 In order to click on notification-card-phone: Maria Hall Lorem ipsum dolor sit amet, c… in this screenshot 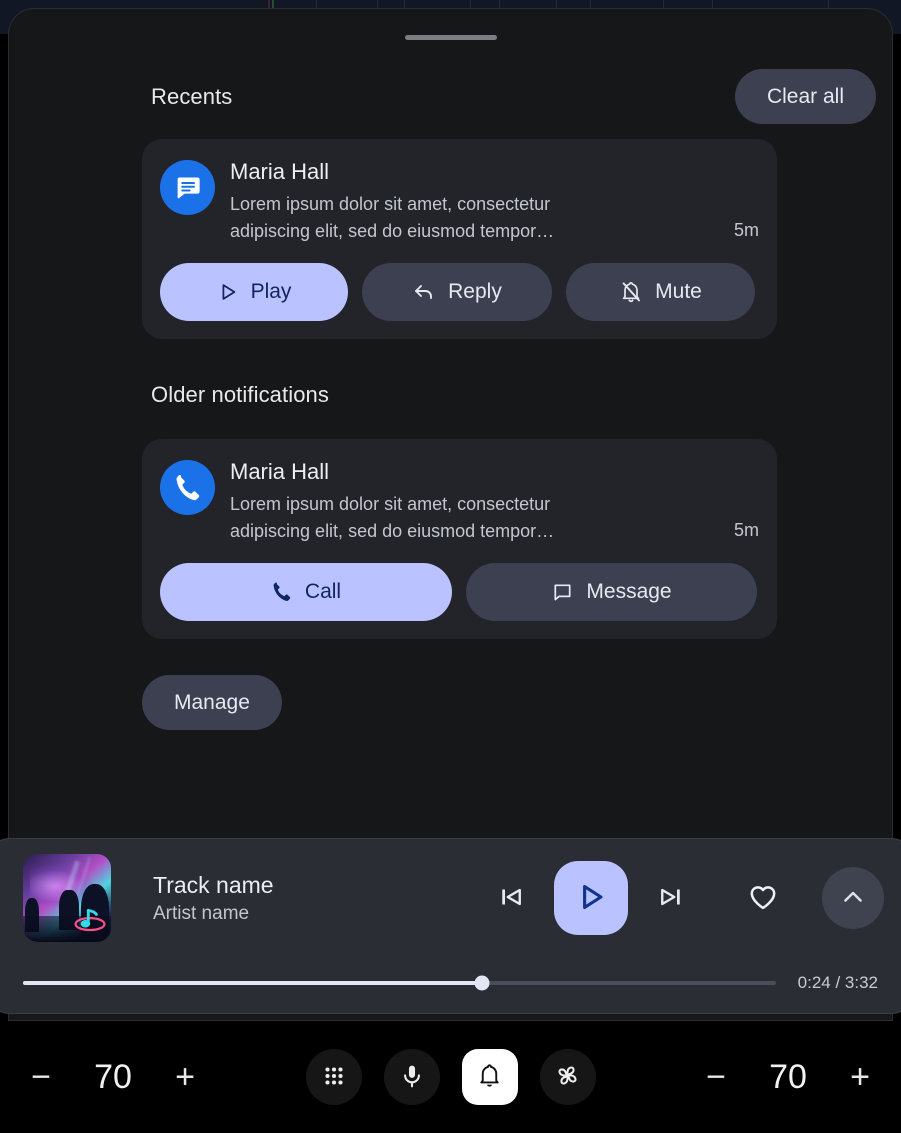, I will do `click(459, 539)`.